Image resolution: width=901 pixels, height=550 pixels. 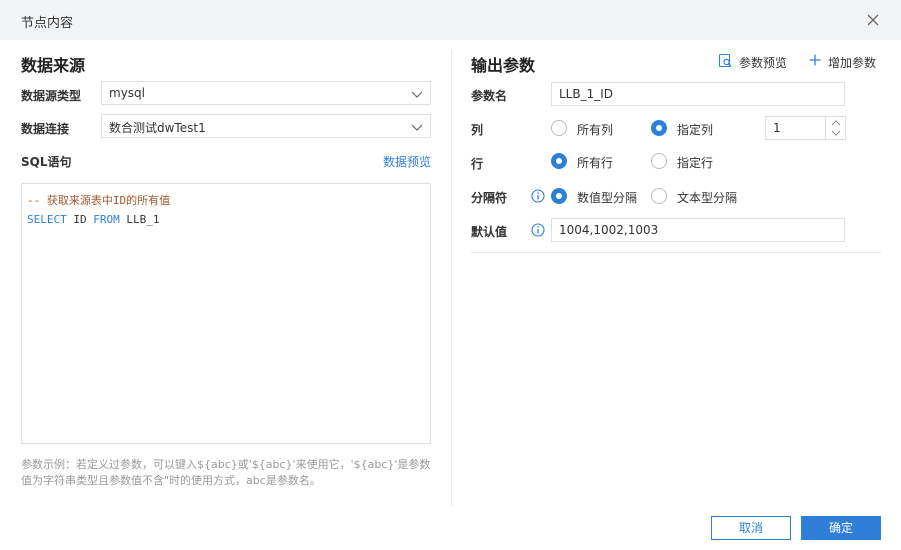 I want to click on radio-all-columns-label: 所有列, so click(x=595, y=130).